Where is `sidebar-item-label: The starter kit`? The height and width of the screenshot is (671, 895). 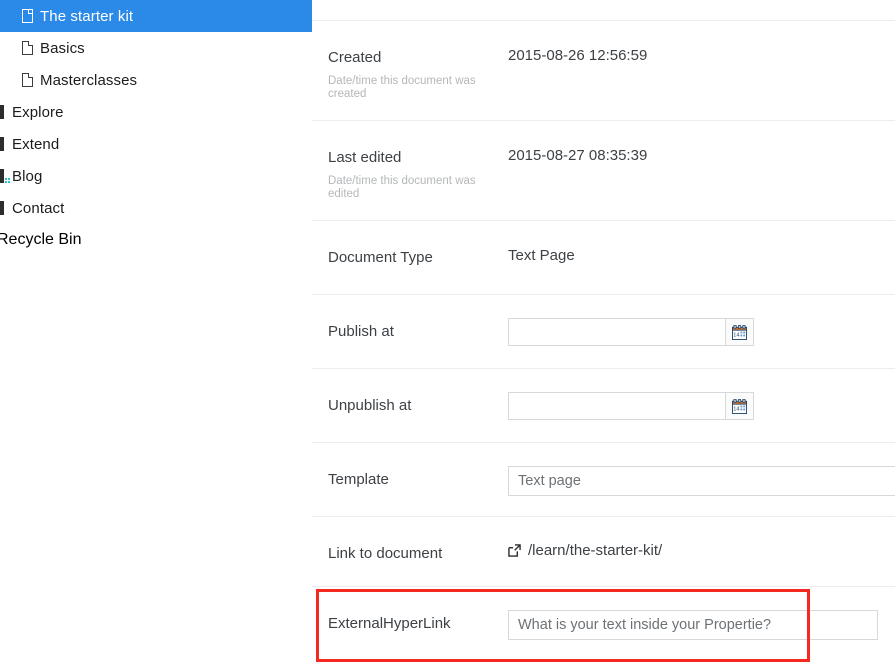 sidebar-item-label: The starter kit is located at coordinates (87, 16).